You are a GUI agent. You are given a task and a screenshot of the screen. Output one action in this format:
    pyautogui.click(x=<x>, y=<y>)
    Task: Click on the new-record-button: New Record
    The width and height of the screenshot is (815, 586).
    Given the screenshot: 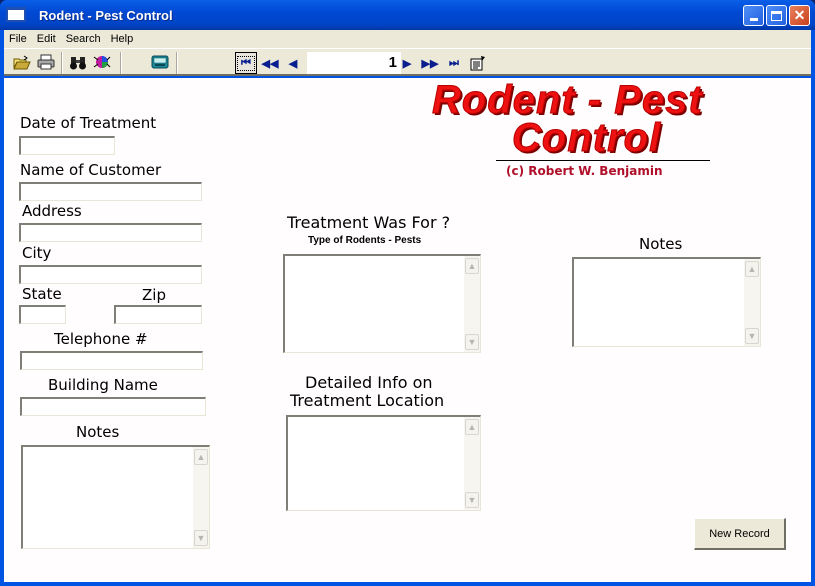 What is the action you would take?
    pyautogui.click(x=740, y=534)
    